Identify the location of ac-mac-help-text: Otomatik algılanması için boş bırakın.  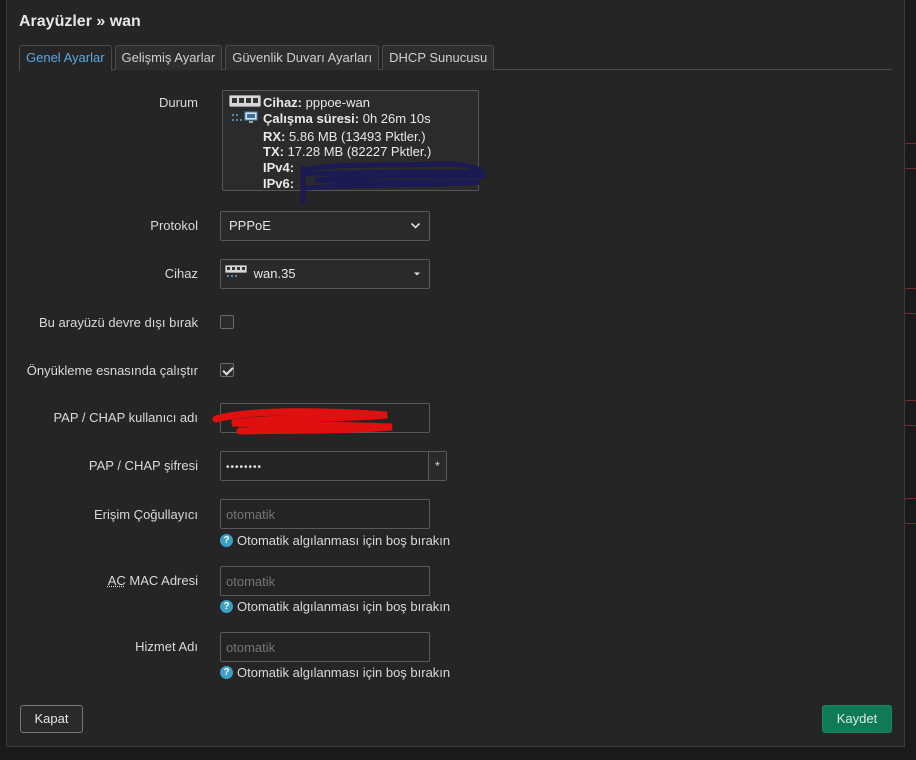
(344, 606).